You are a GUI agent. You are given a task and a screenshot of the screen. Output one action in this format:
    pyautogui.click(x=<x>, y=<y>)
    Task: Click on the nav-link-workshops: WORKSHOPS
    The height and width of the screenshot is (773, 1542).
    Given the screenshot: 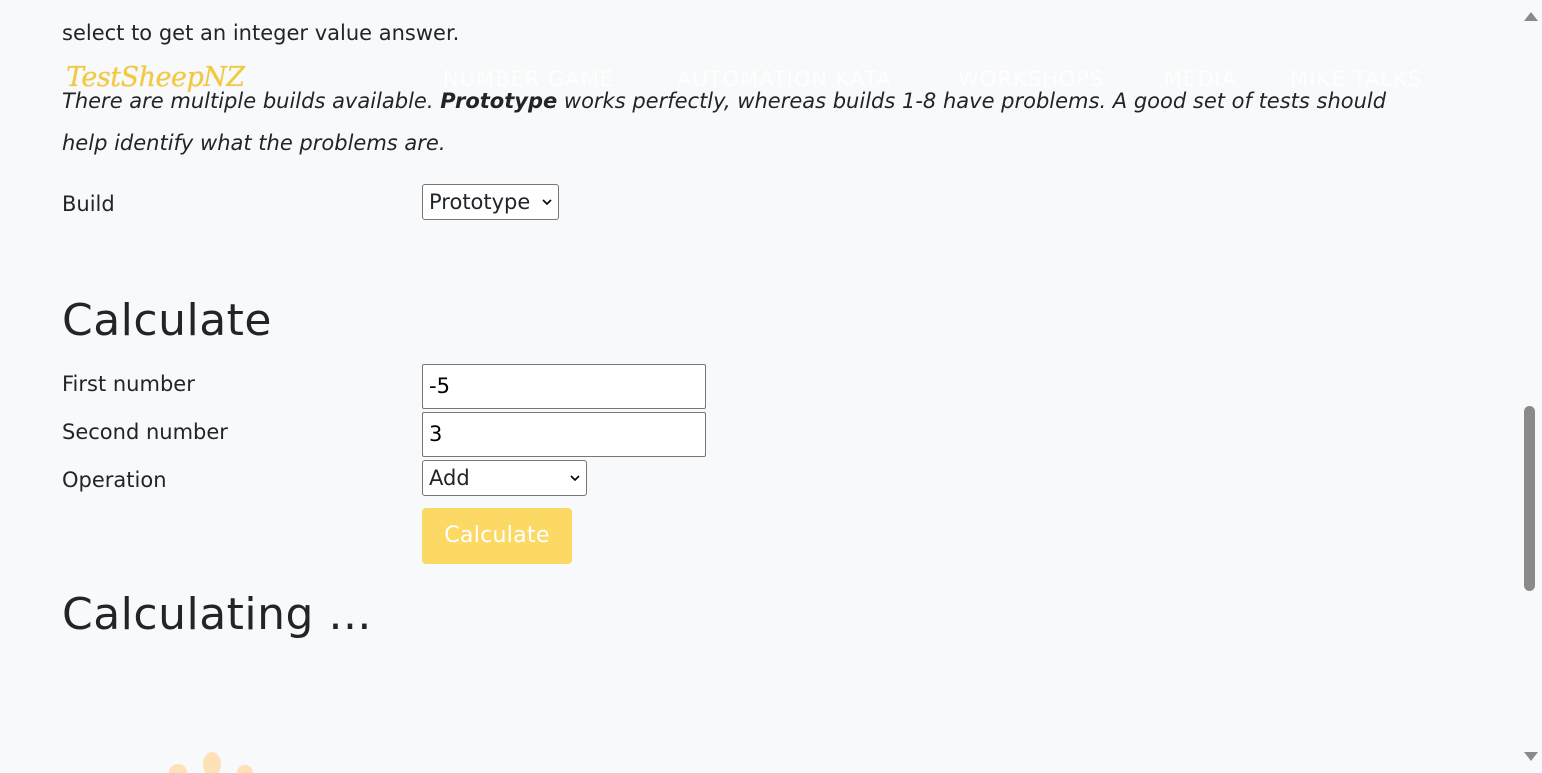 What is the action you would take?
    pyautogui.click(x=1031, y=79)
    